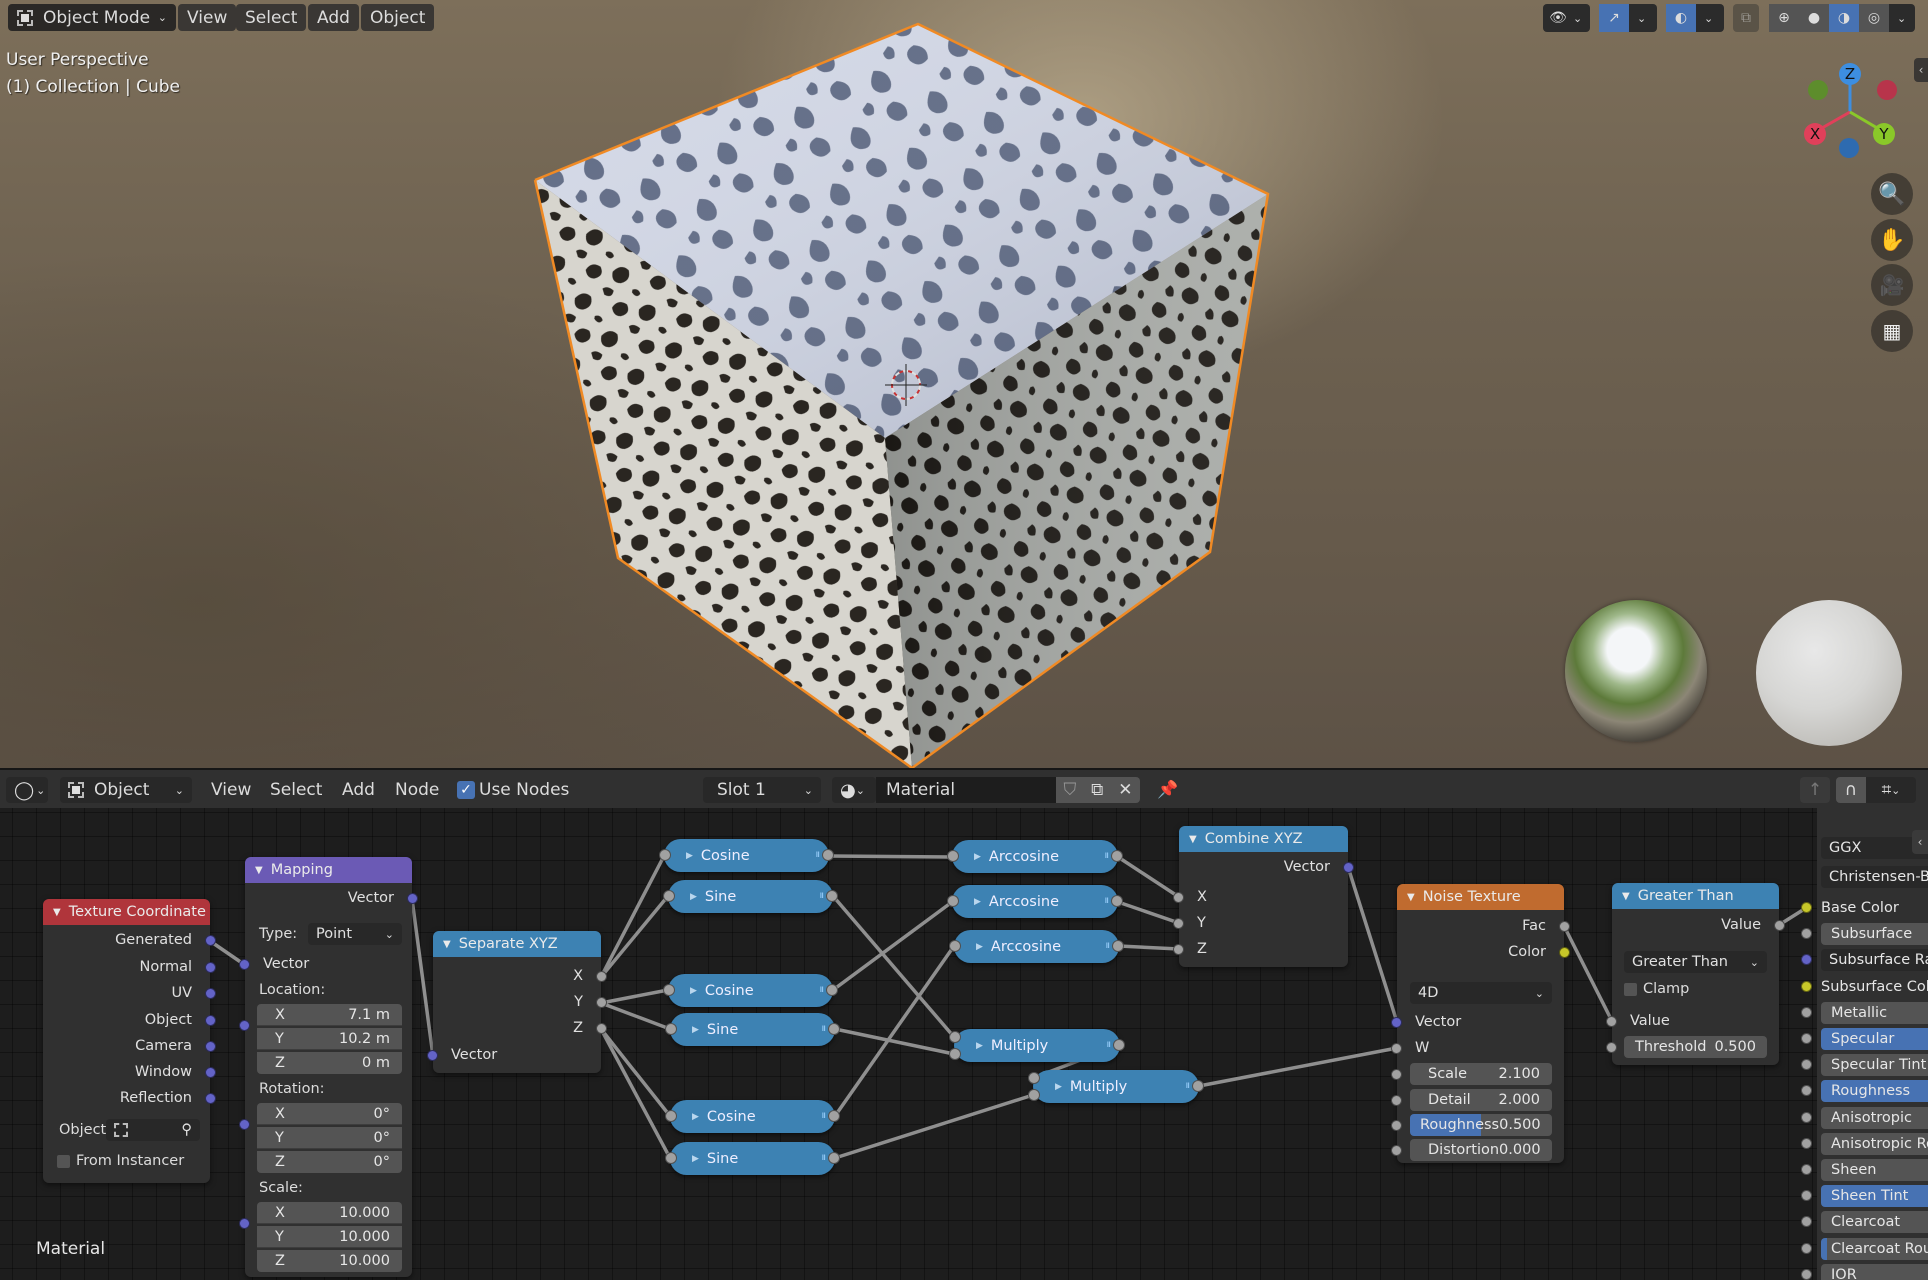  I want to click on location-y-field: Y 10.2 m, so click(329, 1039).